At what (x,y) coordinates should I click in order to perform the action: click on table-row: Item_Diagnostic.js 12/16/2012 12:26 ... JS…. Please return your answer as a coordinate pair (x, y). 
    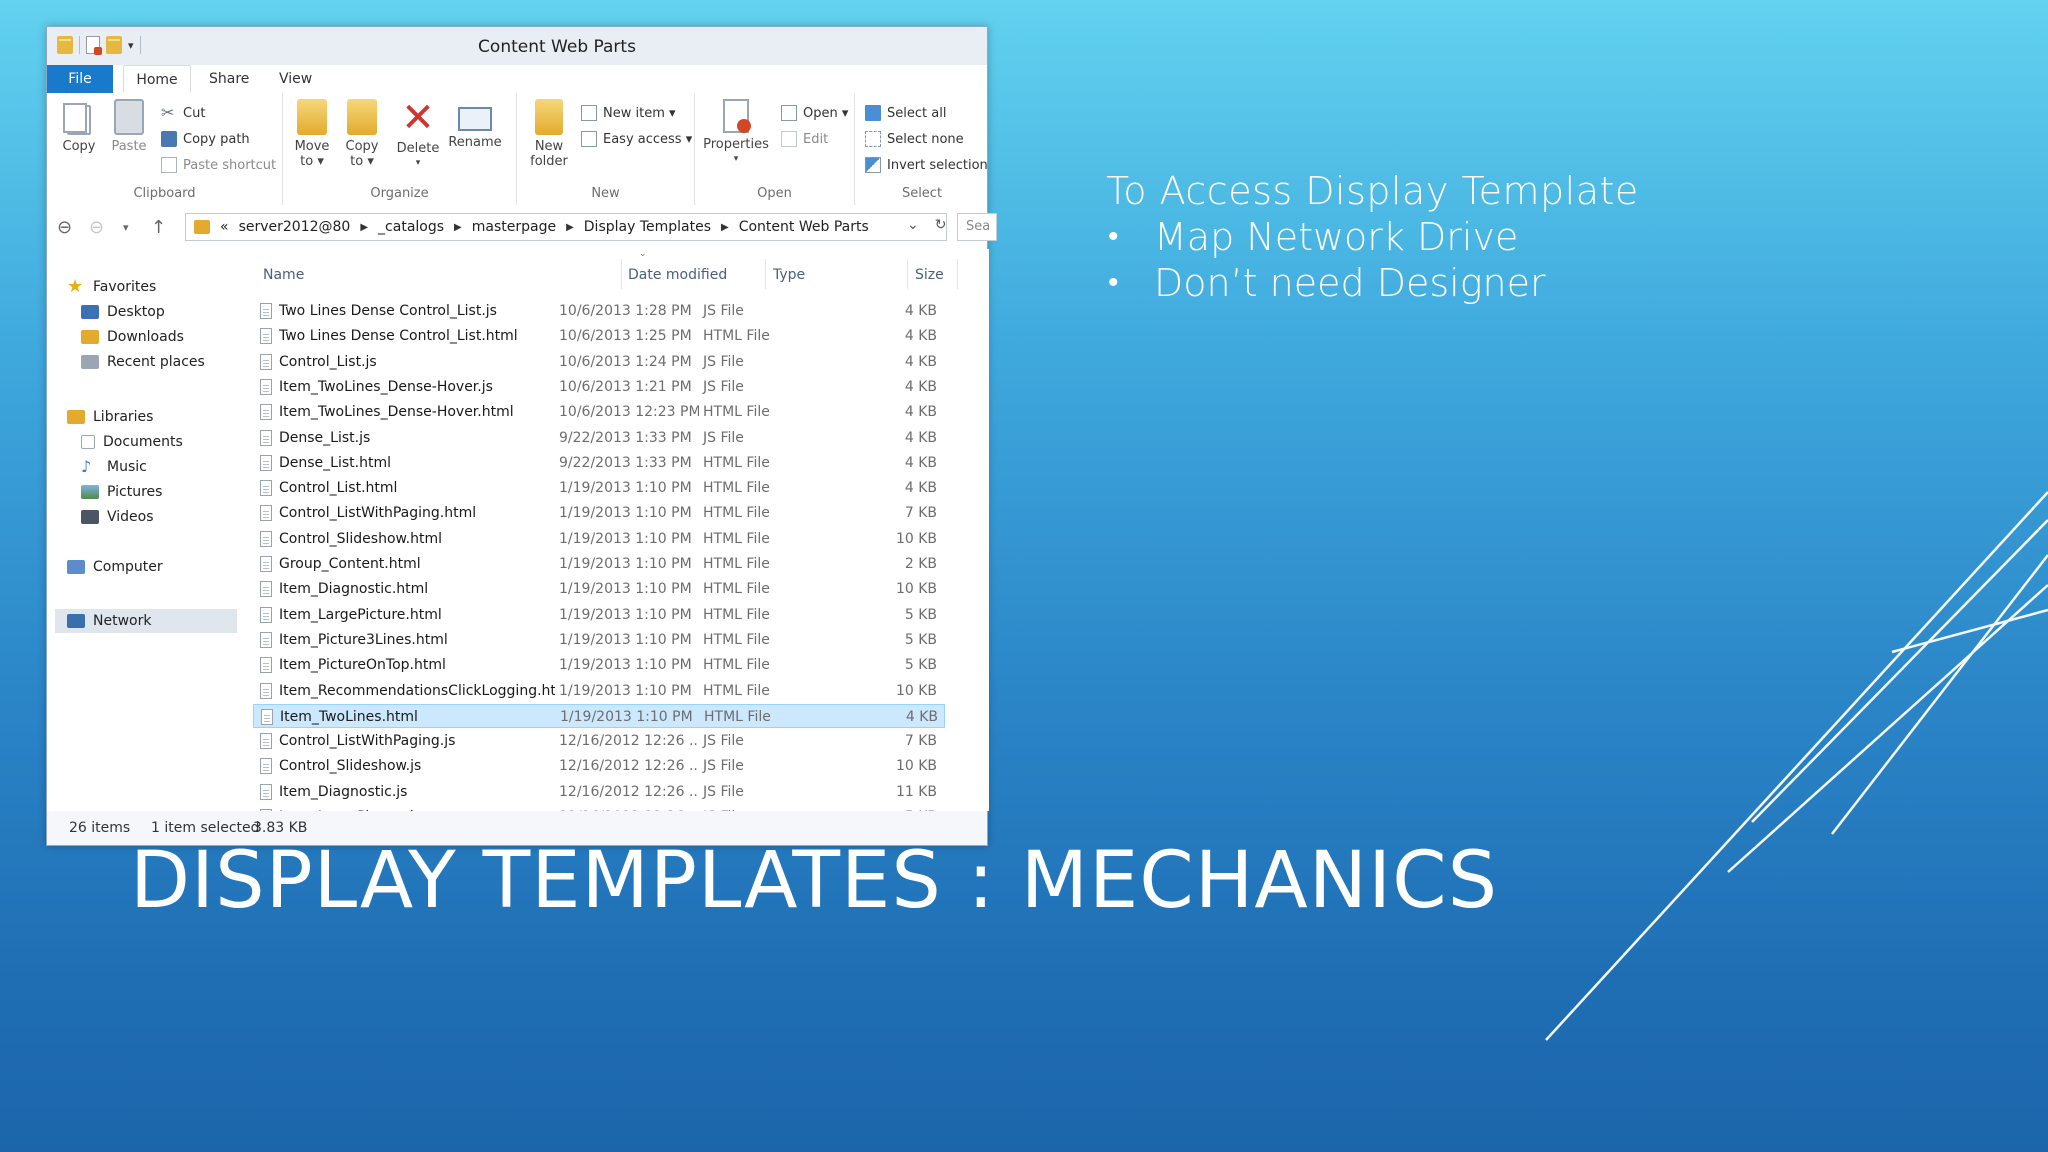
    Looking at the image, I should click on (599, 792).